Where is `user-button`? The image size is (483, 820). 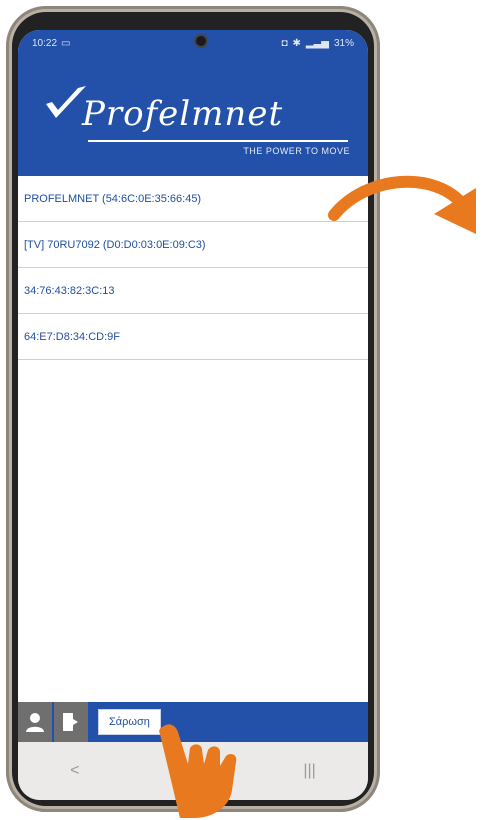 user-button is located at coordinates (35, 722).